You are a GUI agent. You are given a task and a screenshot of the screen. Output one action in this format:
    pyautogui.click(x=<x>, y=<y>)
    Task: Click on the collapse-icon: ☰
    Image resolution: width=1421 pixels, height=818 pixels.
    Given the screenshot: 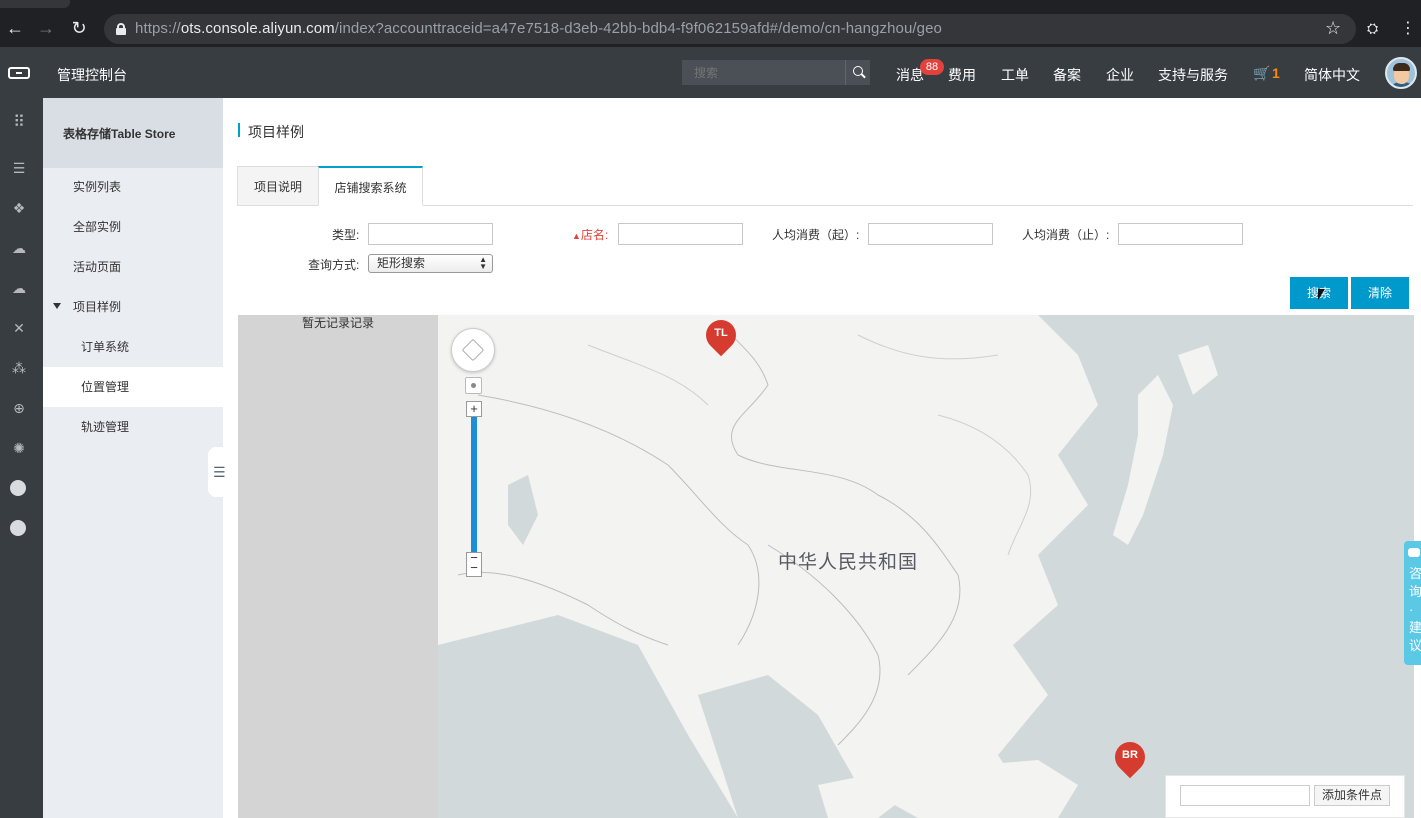 What is the action you would take?
    pyautogui.click(x=219, y=472)
    